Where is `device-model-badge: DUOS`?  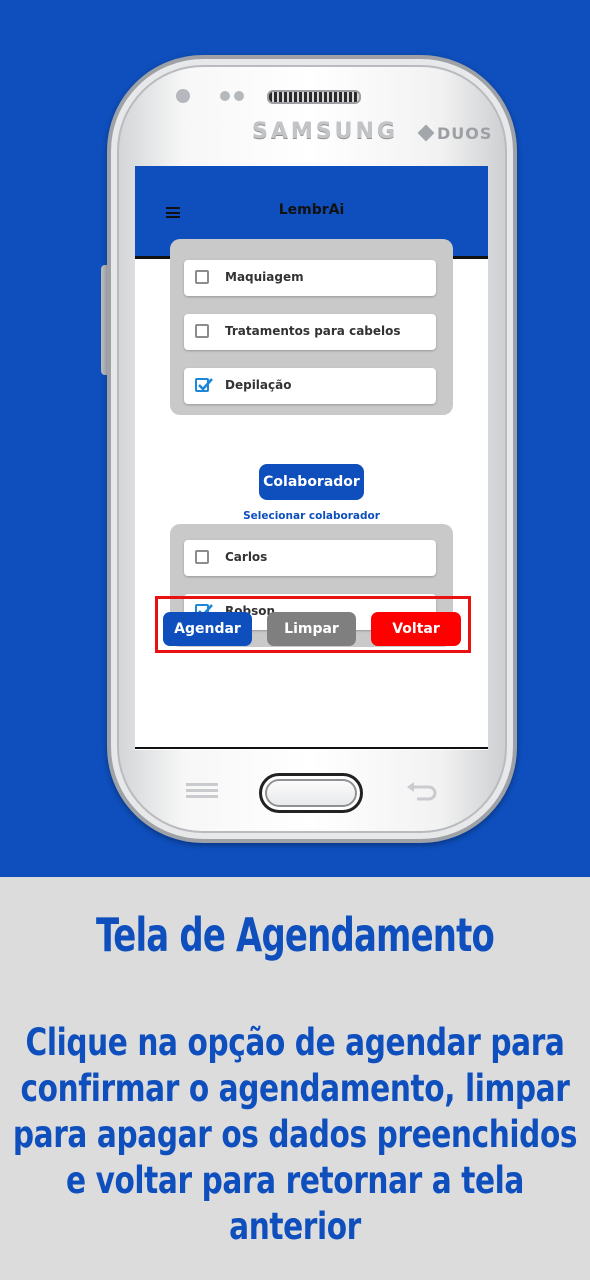
device-model-badge: DUOS is located at coordinates (455, 133).